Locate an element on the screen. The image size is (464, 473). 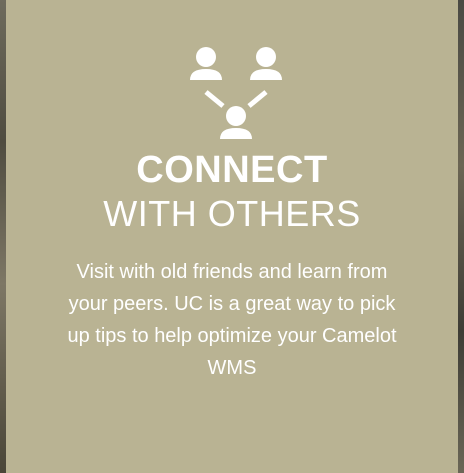
person-bottom-icon is located at coordinates (236, 122).